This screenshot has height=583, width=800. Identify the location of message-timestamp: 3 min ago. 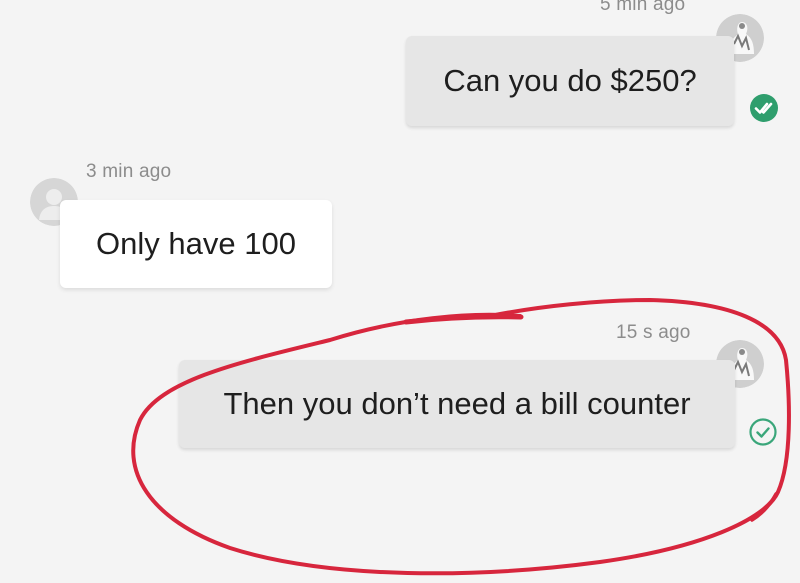
(129, 171).